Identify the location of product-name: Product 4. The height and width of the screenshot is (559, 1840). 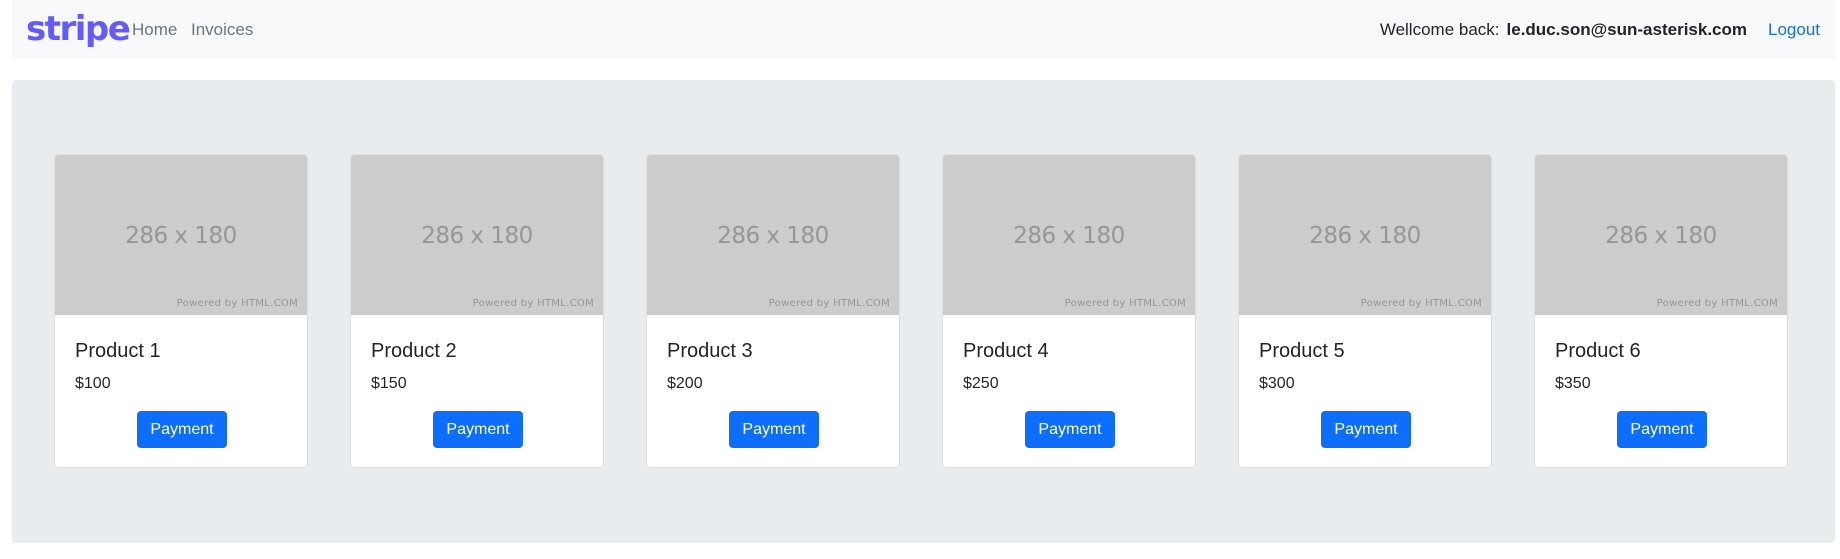
(1006, 351).